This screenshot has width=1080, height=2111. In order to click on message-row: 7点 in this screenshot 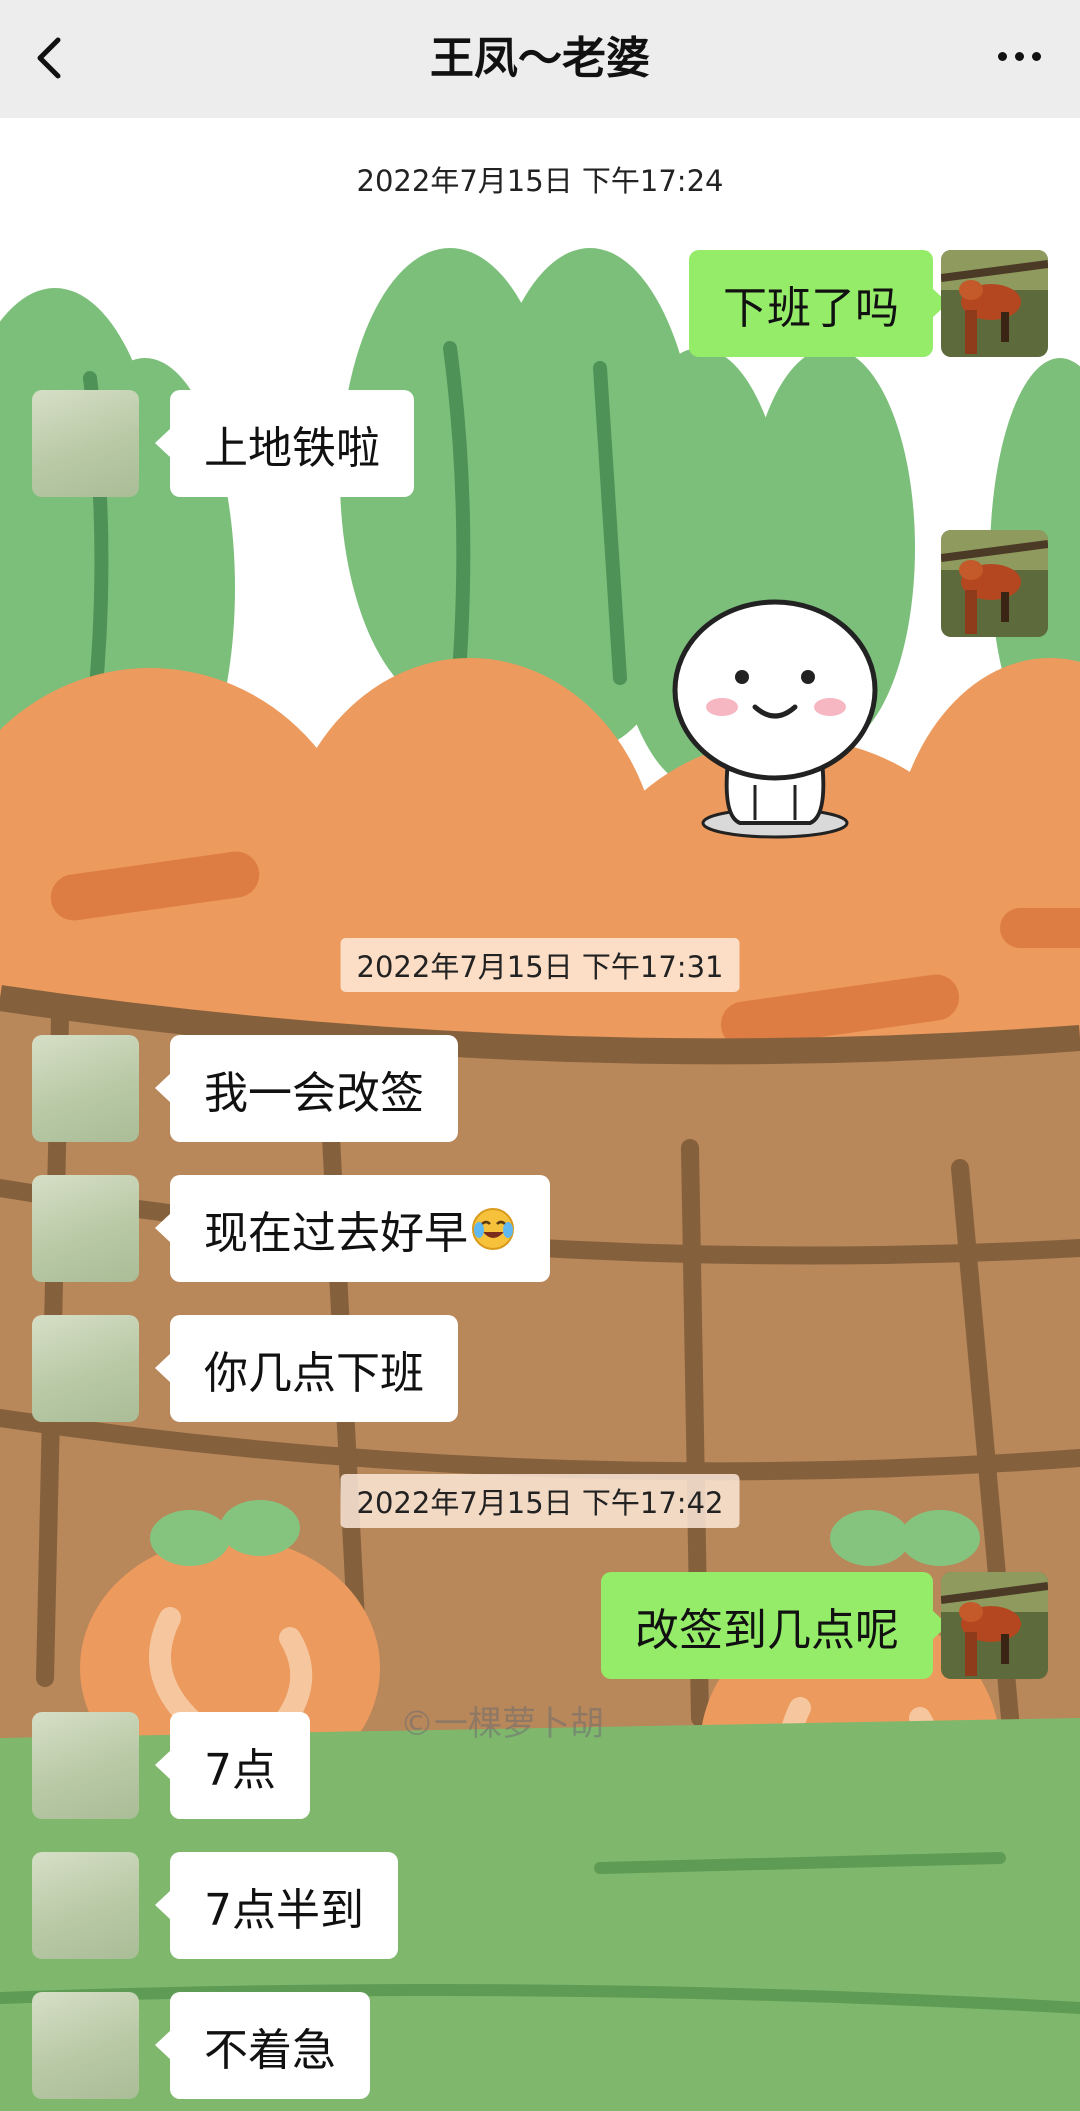, I will do `click(540, 1765)`.